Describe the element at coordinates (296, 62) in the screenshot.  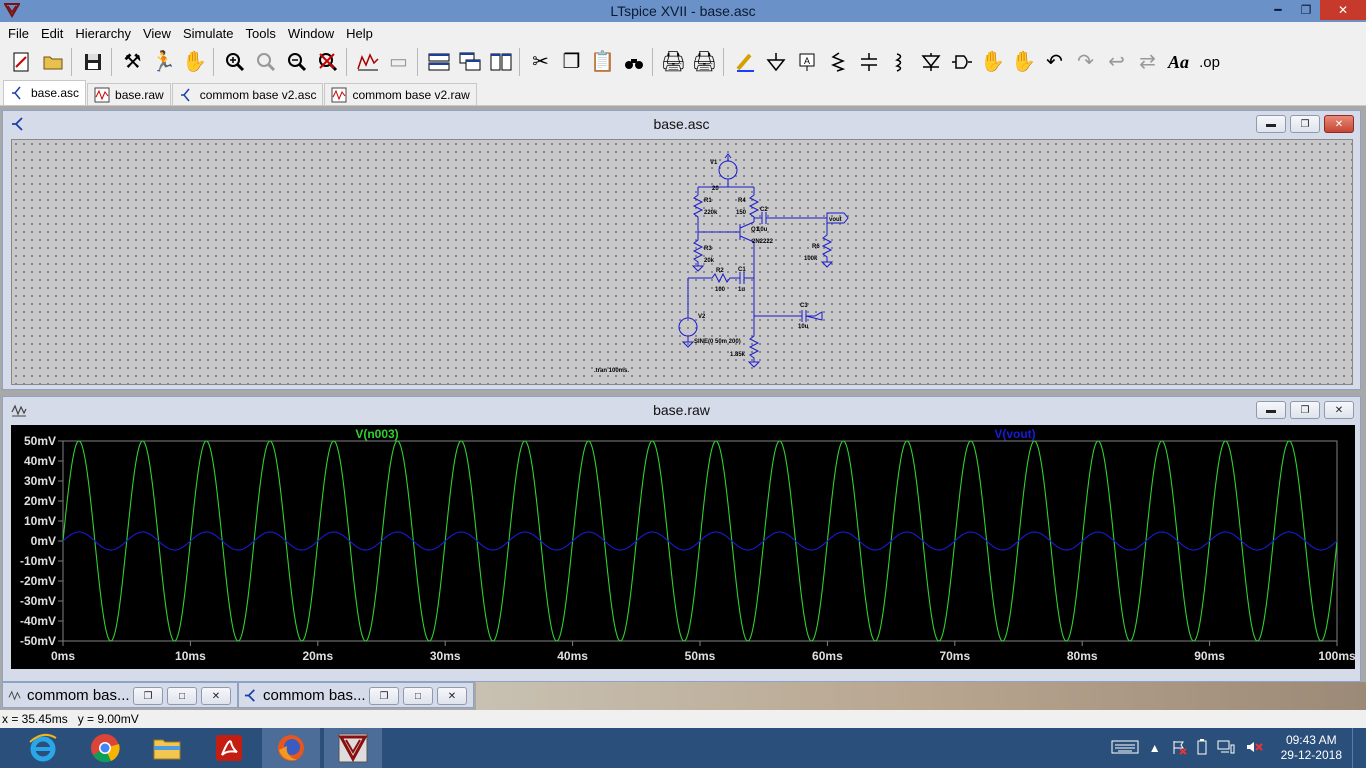
I see `zoom-out-icon` at that location.